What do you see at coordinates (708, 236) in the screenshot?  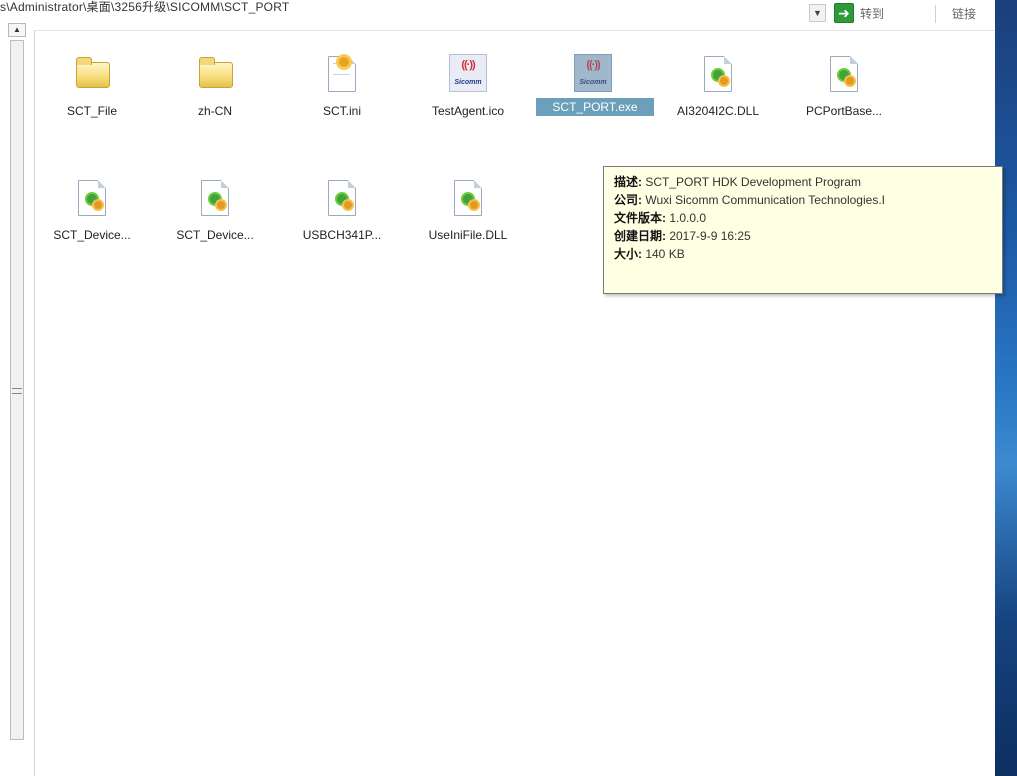 I see `tooltip-created-value: 2017-9-9 16:25` at bounding box center [708, 236].